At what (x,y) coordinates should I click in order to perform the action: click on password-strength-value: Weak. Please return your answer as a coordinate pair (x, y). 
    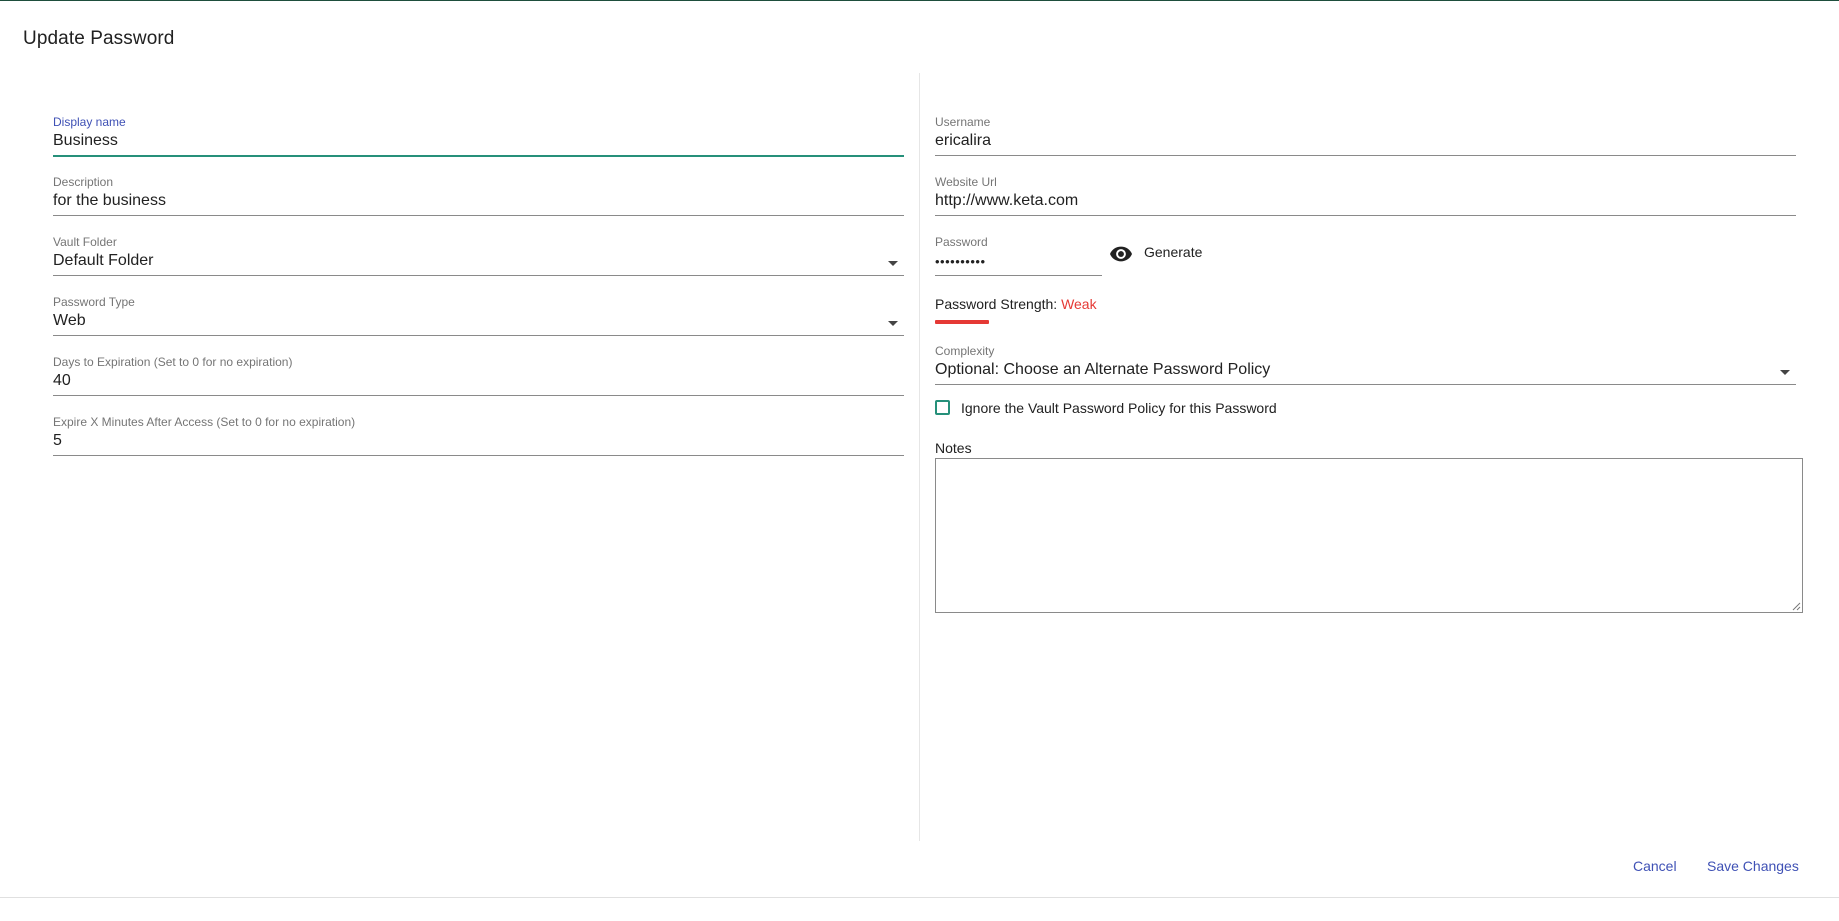
    Looking at the image, I should click on (1079, 304).